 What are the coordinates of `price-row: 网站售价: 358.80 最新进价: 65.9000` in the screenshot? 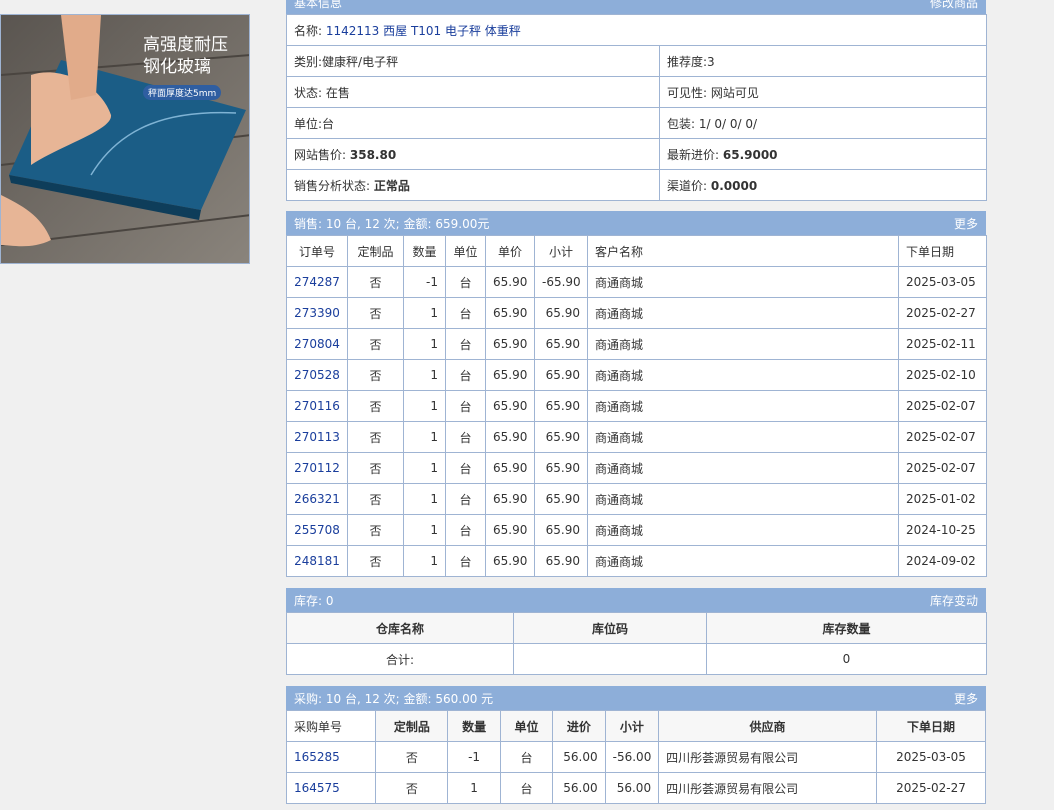 It's located at (636, 154).